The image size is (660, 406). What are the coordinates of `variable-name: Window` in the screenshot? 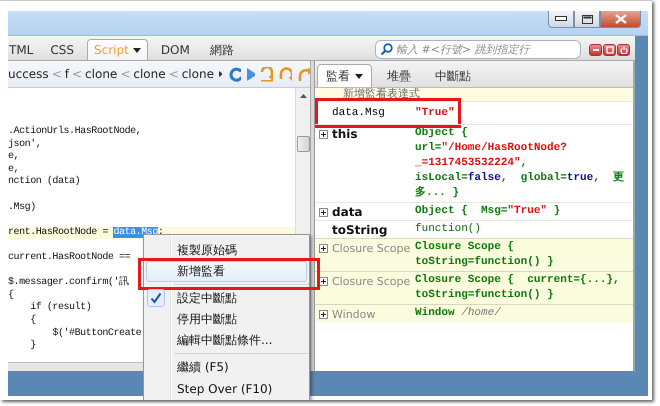 It's located at (354, 314).